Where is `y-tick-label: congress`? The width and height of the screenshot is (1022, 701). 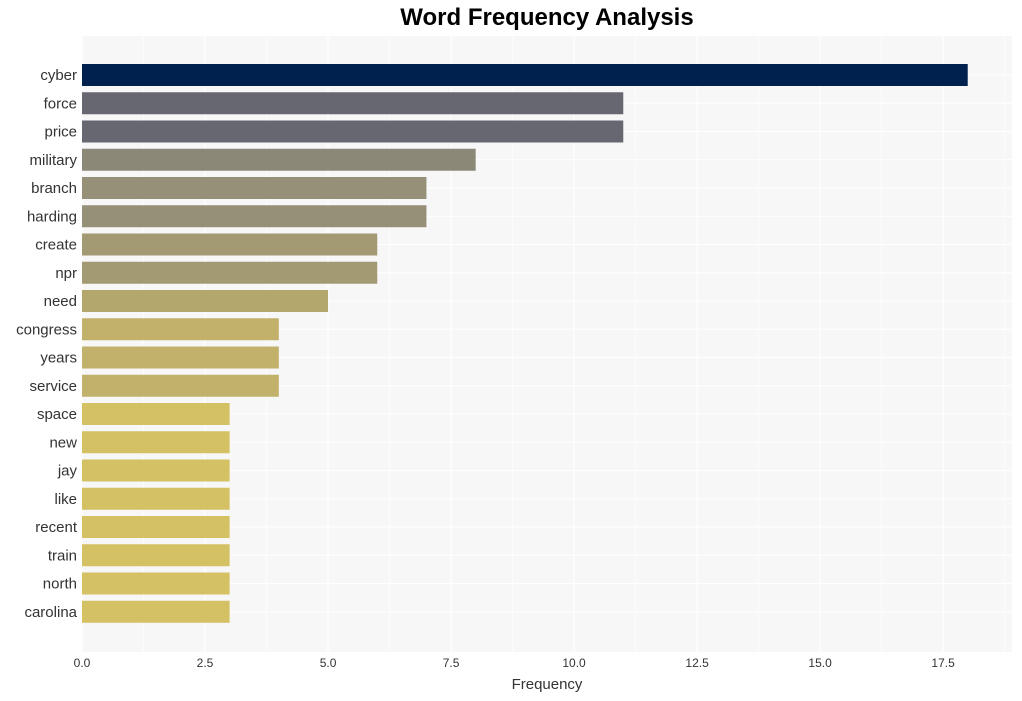 y-tick-label: congress is located at coordinates (46, 329).